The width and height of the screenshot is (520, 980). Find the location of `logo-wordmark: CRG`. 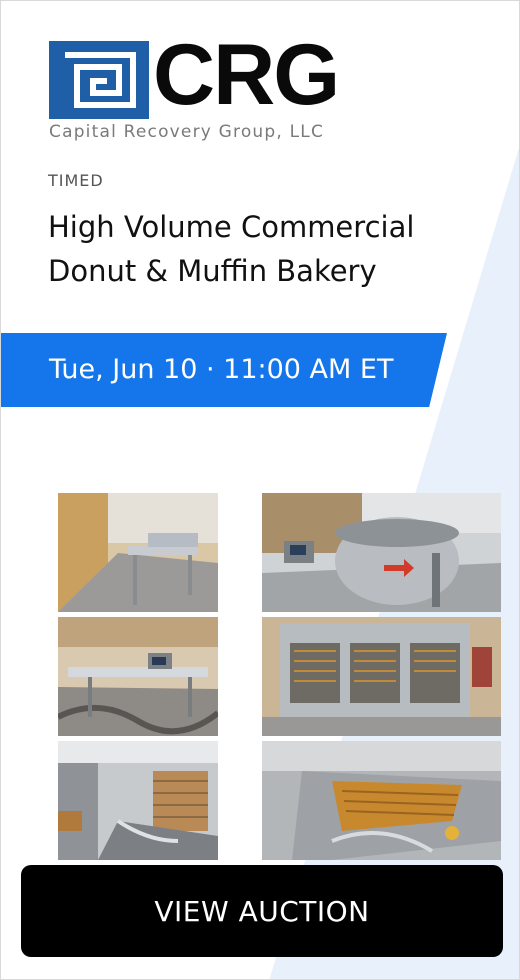

logo-wordmark: CRG is located at coordinates (246, 75).